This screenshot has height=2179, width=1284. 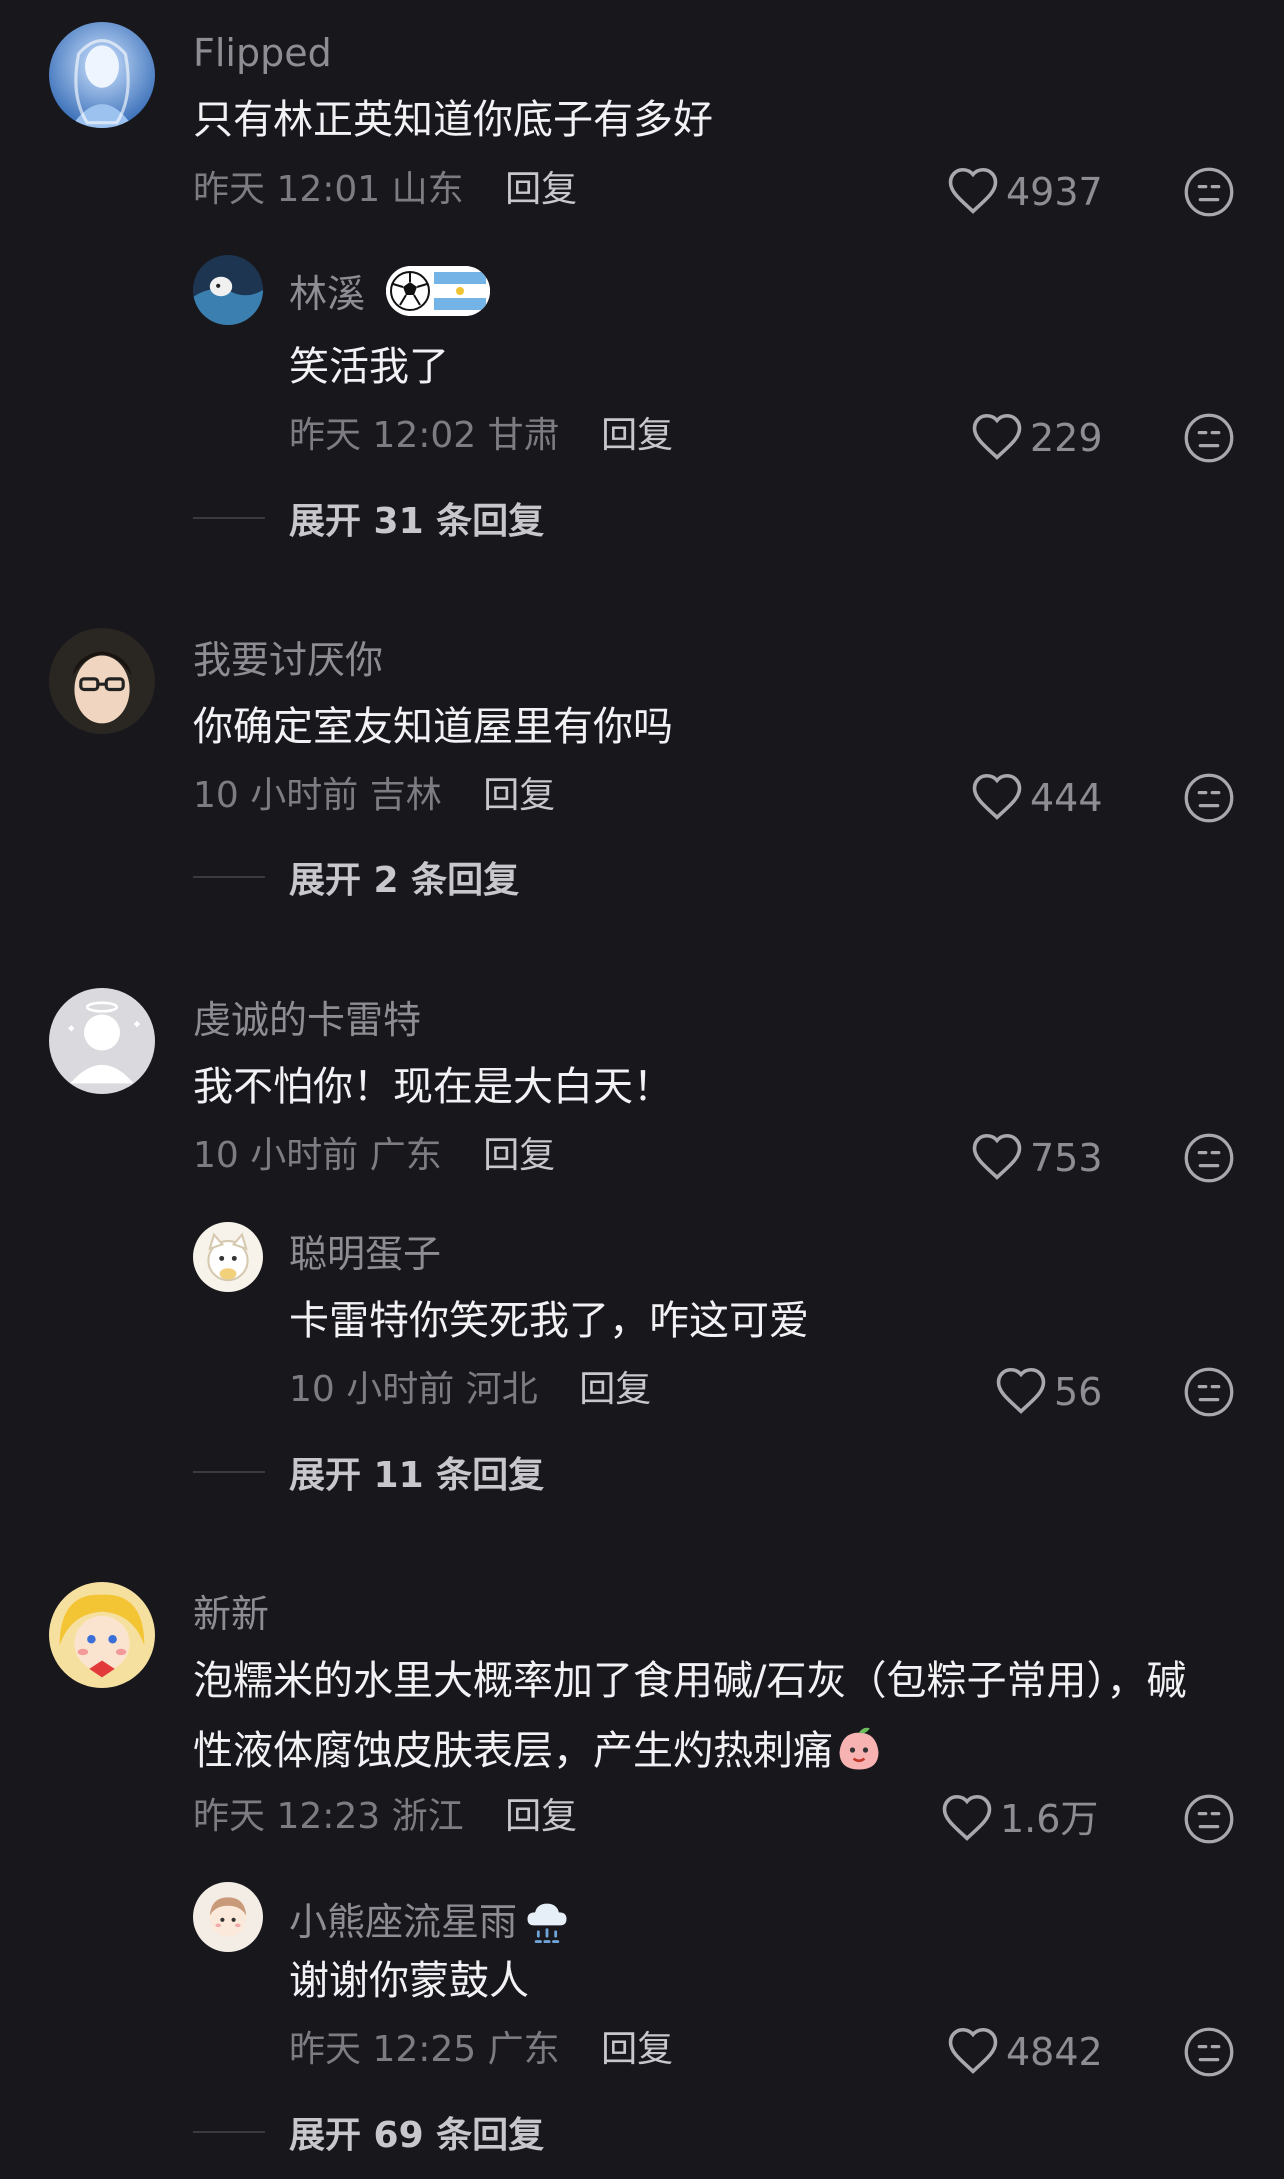 What do you see at coordinates (231, 1614) in the screenshot?
I see `username: 新新` at bounding box center [231, 1614].